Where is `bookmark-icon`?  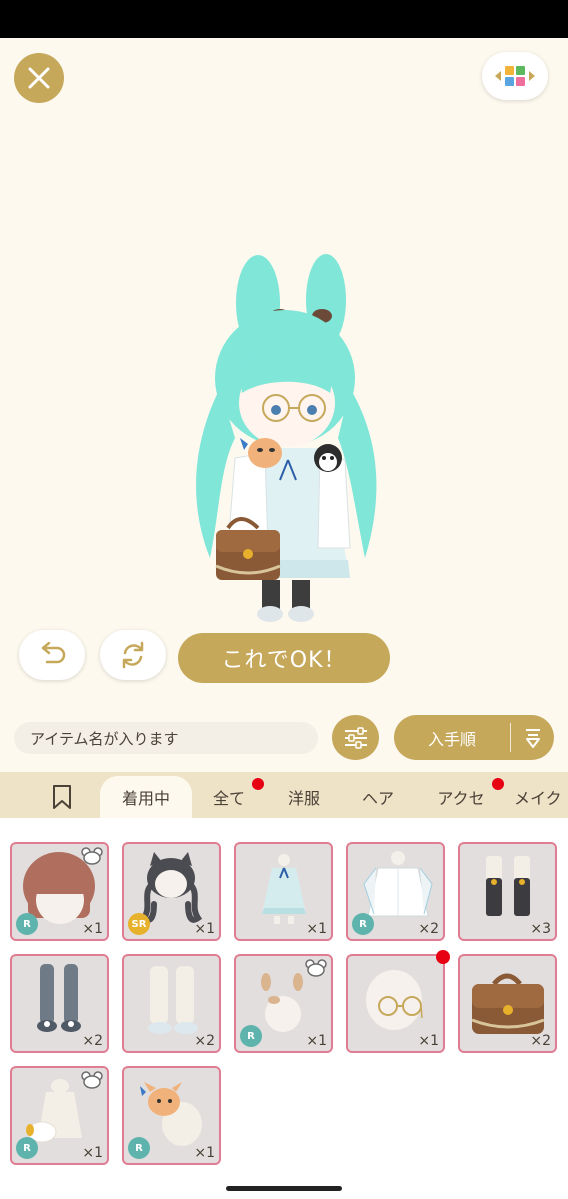
bookmark-icon is located at coordinates (62, 797).